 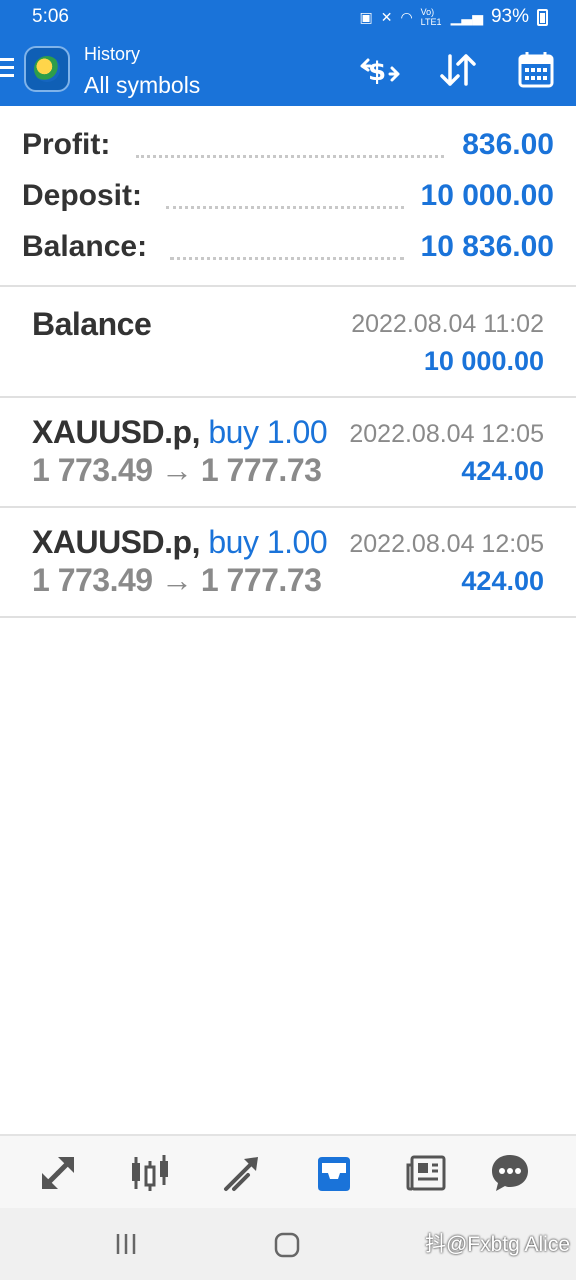 I want to click on menu-icon, so click(x=8, y=69).